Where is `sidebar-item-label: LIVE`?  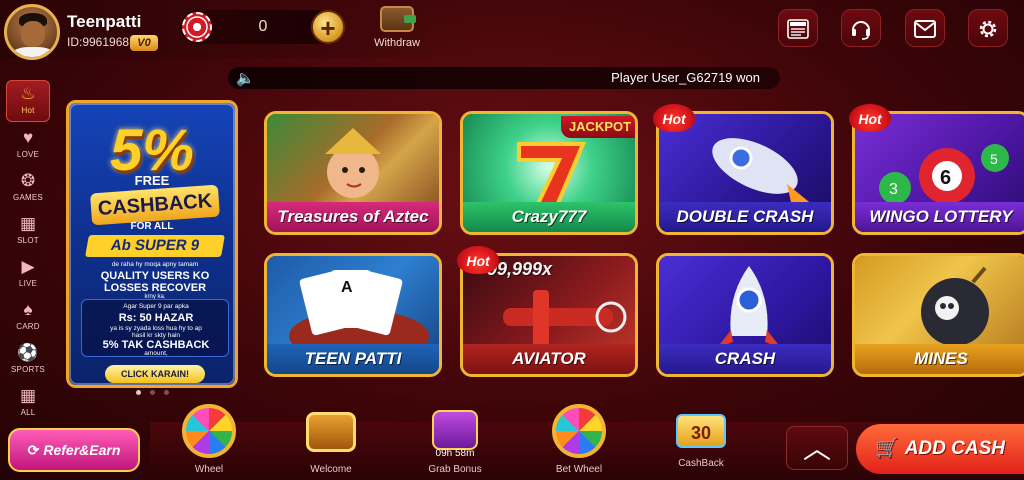
sidebar-item-label: LIVE is located at coordinates (28, 283).